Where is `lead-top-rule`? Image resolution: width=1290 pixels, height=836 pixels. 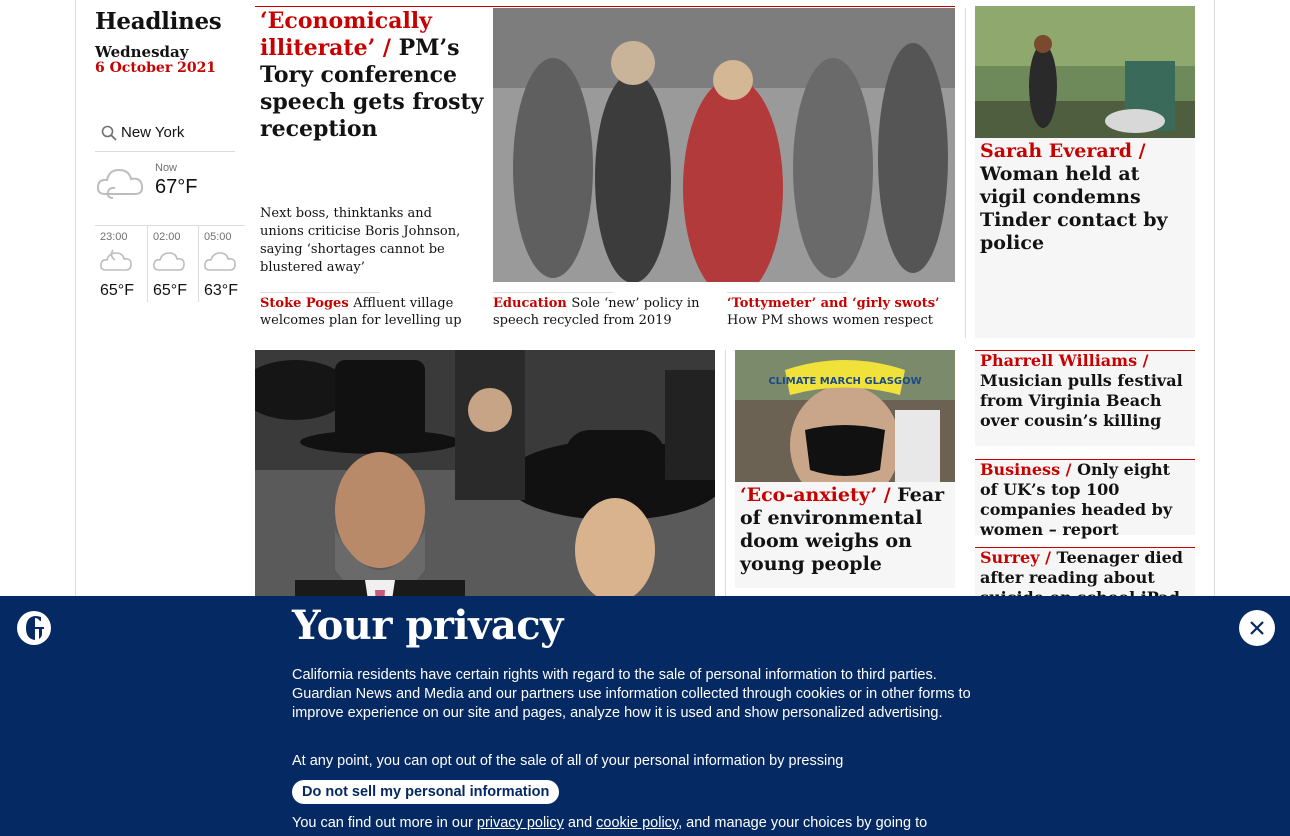
lead-top-rule is located at coordinates (605, 6).